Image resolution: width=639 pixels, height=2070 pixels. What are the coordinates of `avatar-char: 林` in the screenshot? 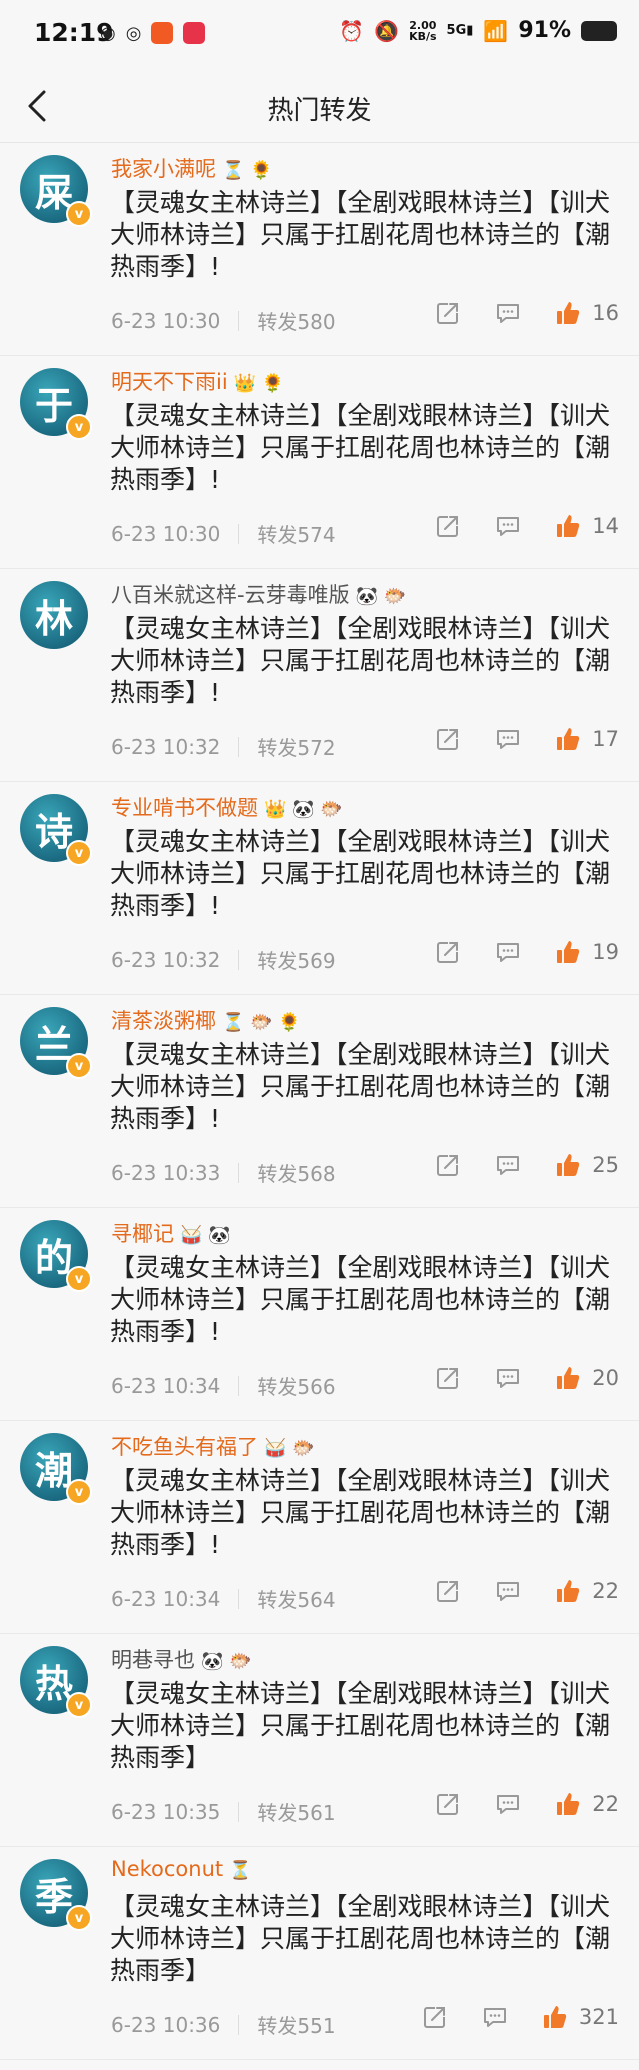 It's located at (53, 618).